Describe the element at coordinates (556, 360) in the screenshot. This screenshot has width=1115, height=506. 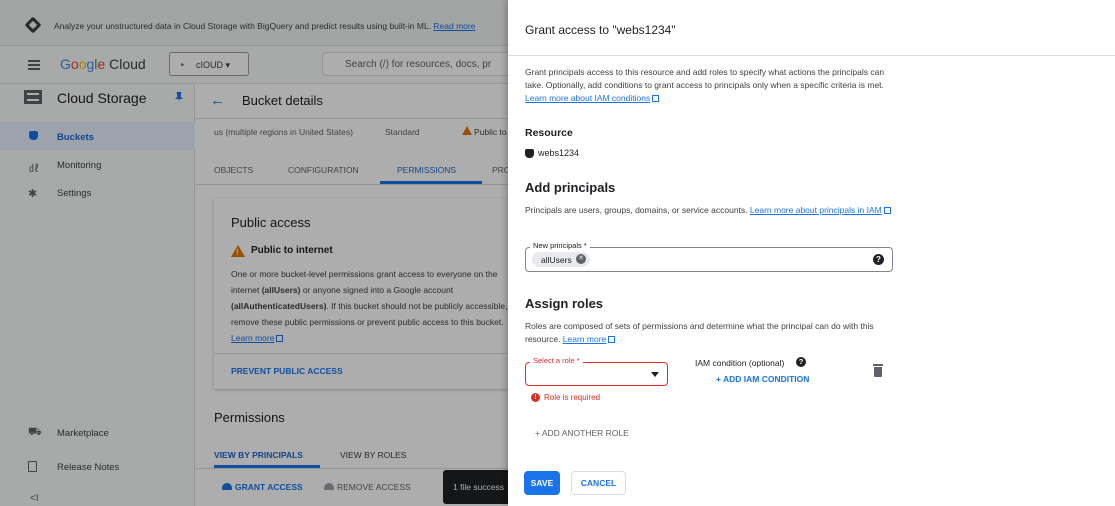
I see `select-role-label: Select a role *` at that location.